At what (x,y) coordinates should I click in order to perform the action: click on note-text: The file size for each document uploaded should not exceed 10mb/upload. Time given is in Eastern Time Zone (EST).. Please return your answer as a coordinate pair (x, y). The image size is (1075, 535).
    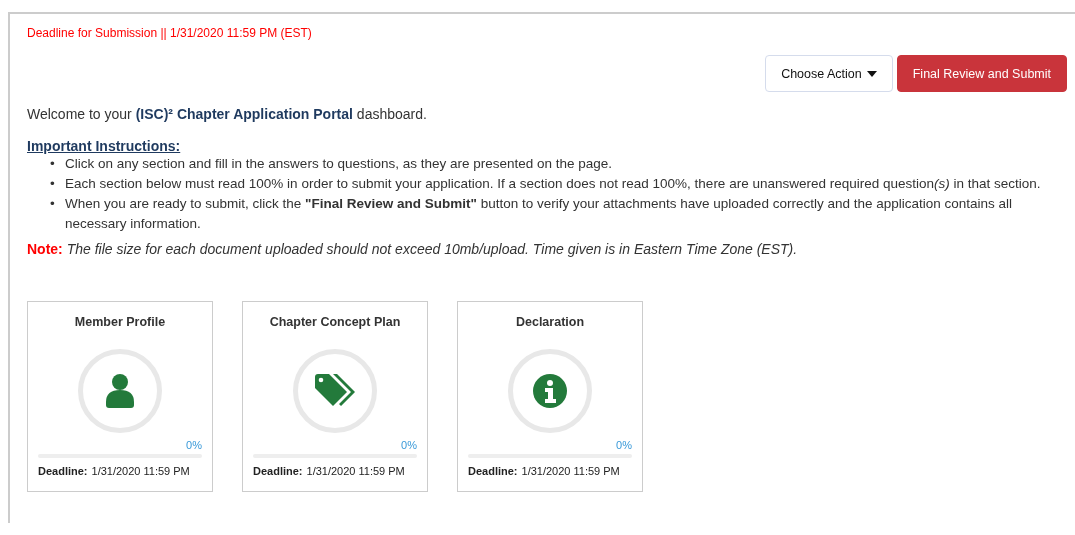
    Looking at the image, I should click on (432, 249).